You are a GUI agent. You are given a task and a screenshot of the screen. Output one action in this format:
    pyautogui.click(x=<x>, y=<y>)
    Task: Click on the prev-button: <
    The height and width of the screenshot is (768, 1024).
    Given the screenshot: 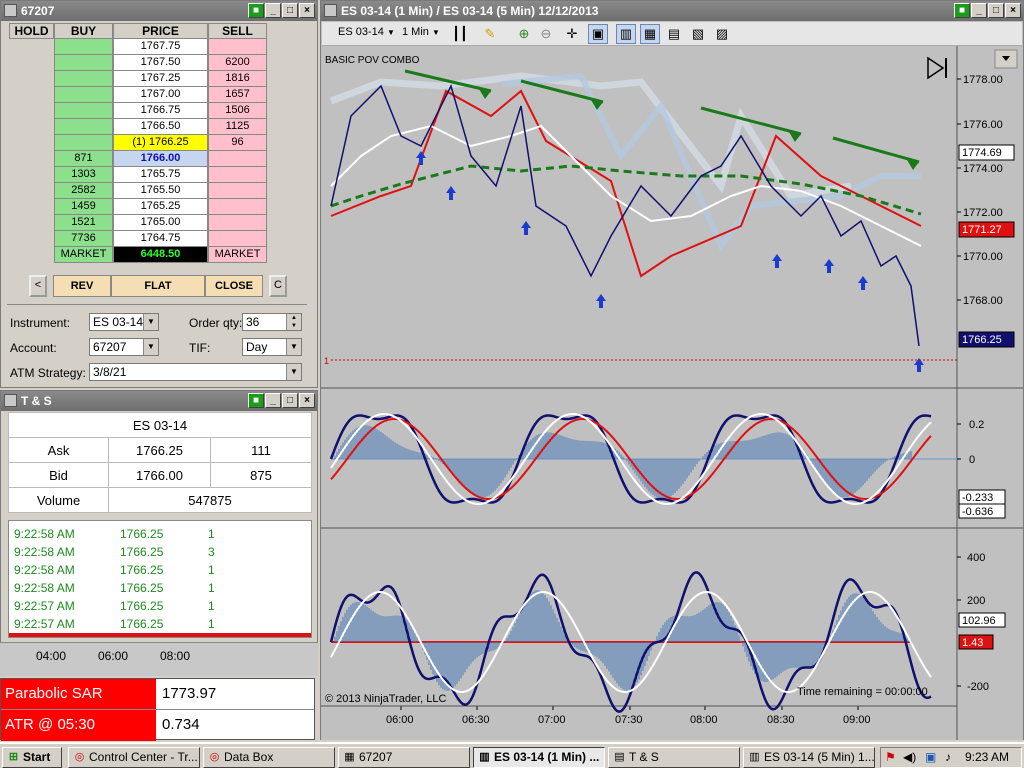 What is the action you would take?
    pyautogui.click(x=38, y=286)
    